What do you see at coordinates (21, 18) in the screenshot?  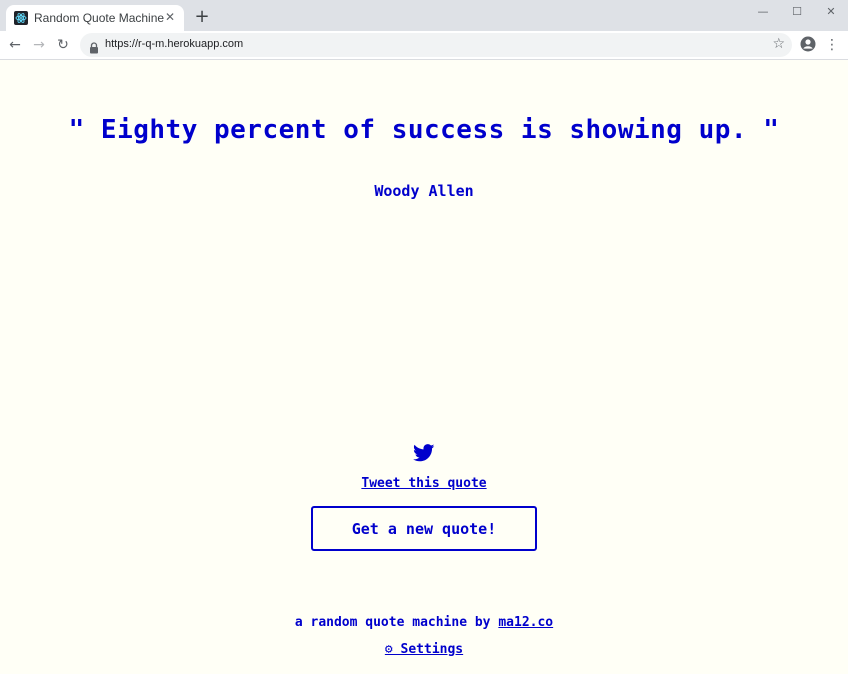 I see `react-atom-icon` at bounding box center [21, 18].